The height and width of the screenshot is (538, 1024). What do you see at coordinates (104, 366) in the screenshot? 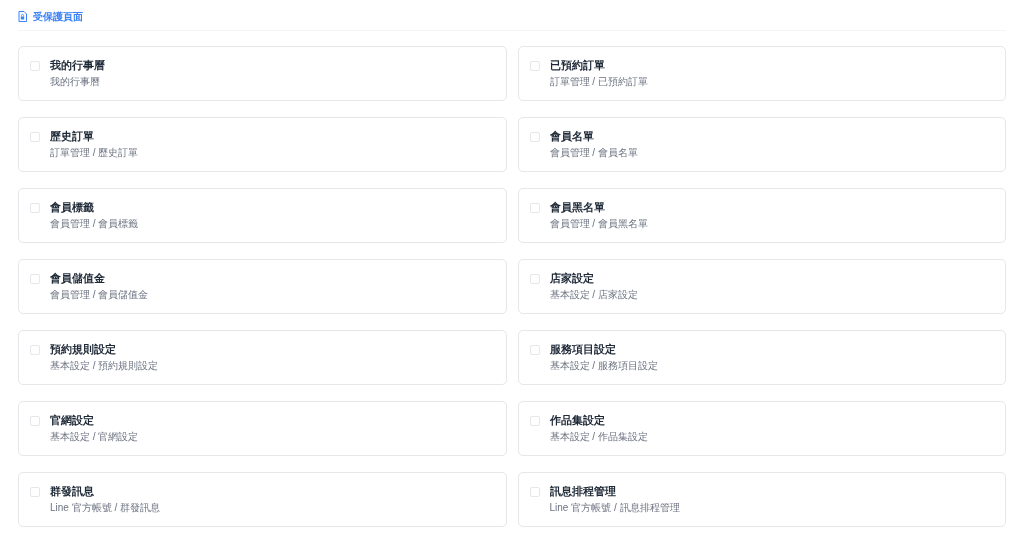
I see `page-path: 基本設定 / 預約規則設定` at bounding box center [104, 366].